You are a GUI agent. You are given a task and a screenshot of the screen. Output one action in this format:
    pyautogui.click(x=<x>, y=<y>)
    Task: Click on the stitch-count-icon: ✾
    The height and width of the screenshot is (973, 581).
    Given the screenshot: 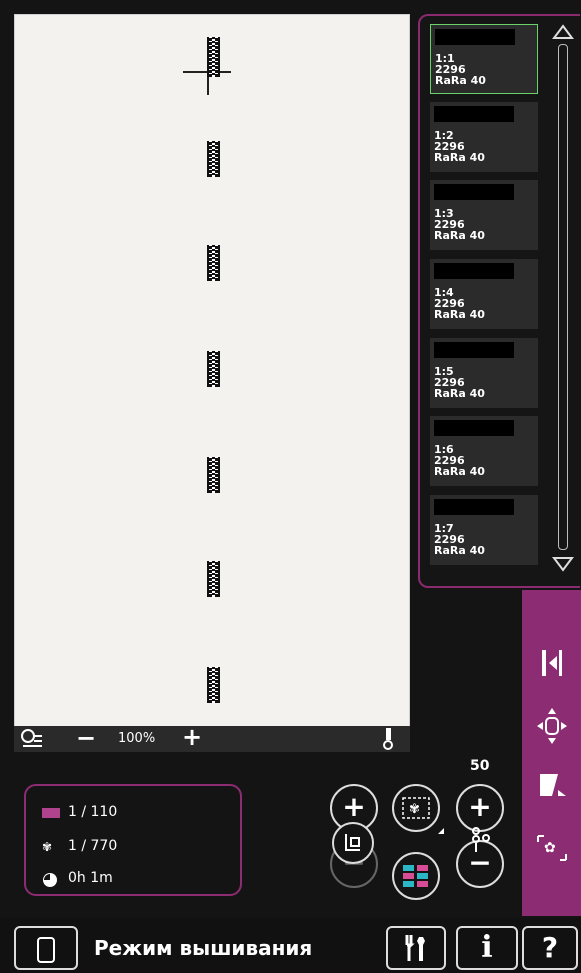 What is the action you would take?
    pyautogui.click(x=47, y=847)
    